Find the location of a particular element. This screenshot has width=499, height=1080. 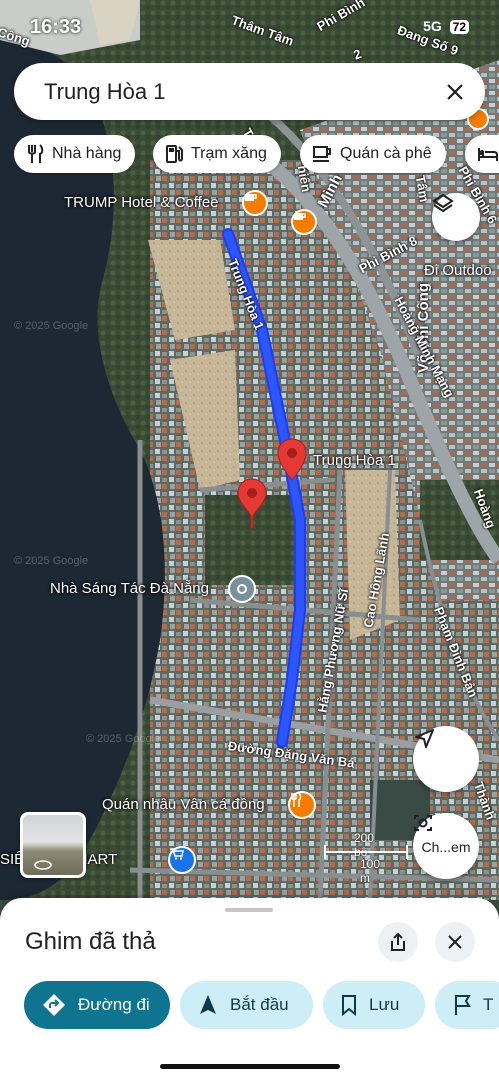

poi-label-di-outdoor: Đi Outdoo is located at coordinates (458, 270).